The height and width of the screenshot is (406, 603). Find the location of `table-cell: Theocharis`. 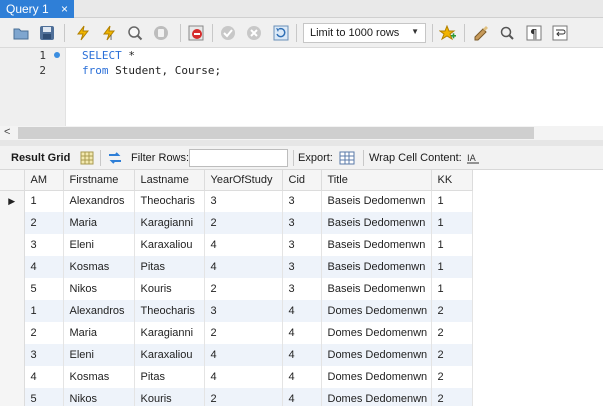

table-cell: Theocharis is located at coordinates (169, 311).